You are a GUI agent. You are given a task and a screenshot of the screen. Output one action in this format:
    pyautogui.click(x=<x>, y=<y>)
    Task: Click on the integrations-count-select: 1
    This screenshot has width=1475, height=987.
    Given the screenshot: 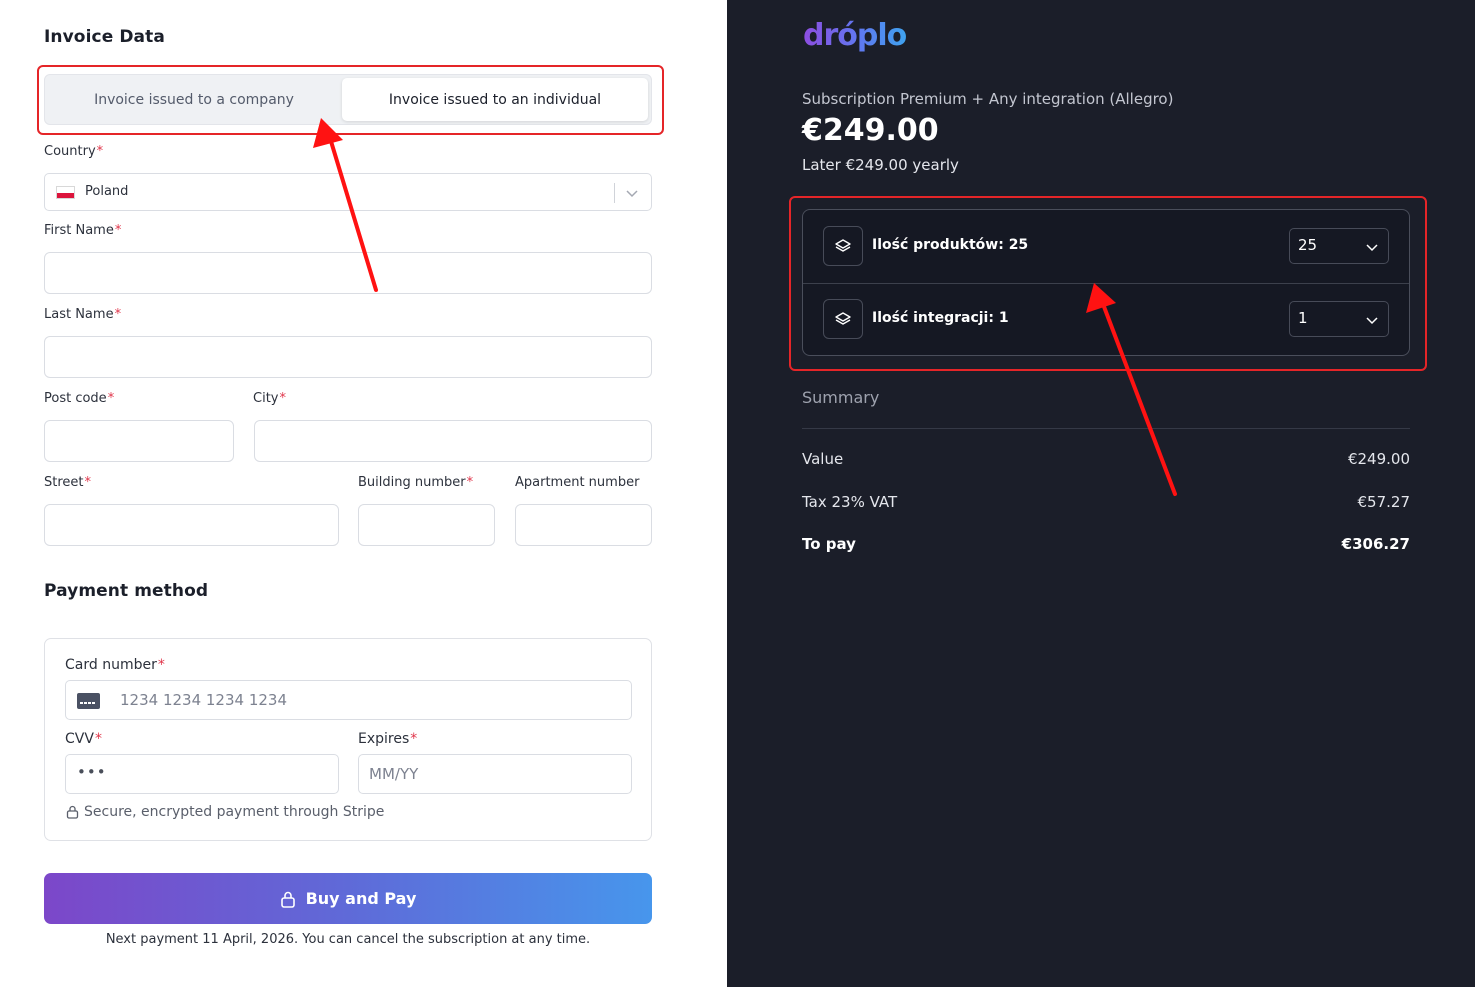 What is the action you would take?
    pyautogui.click(x=1339, y=319)
    